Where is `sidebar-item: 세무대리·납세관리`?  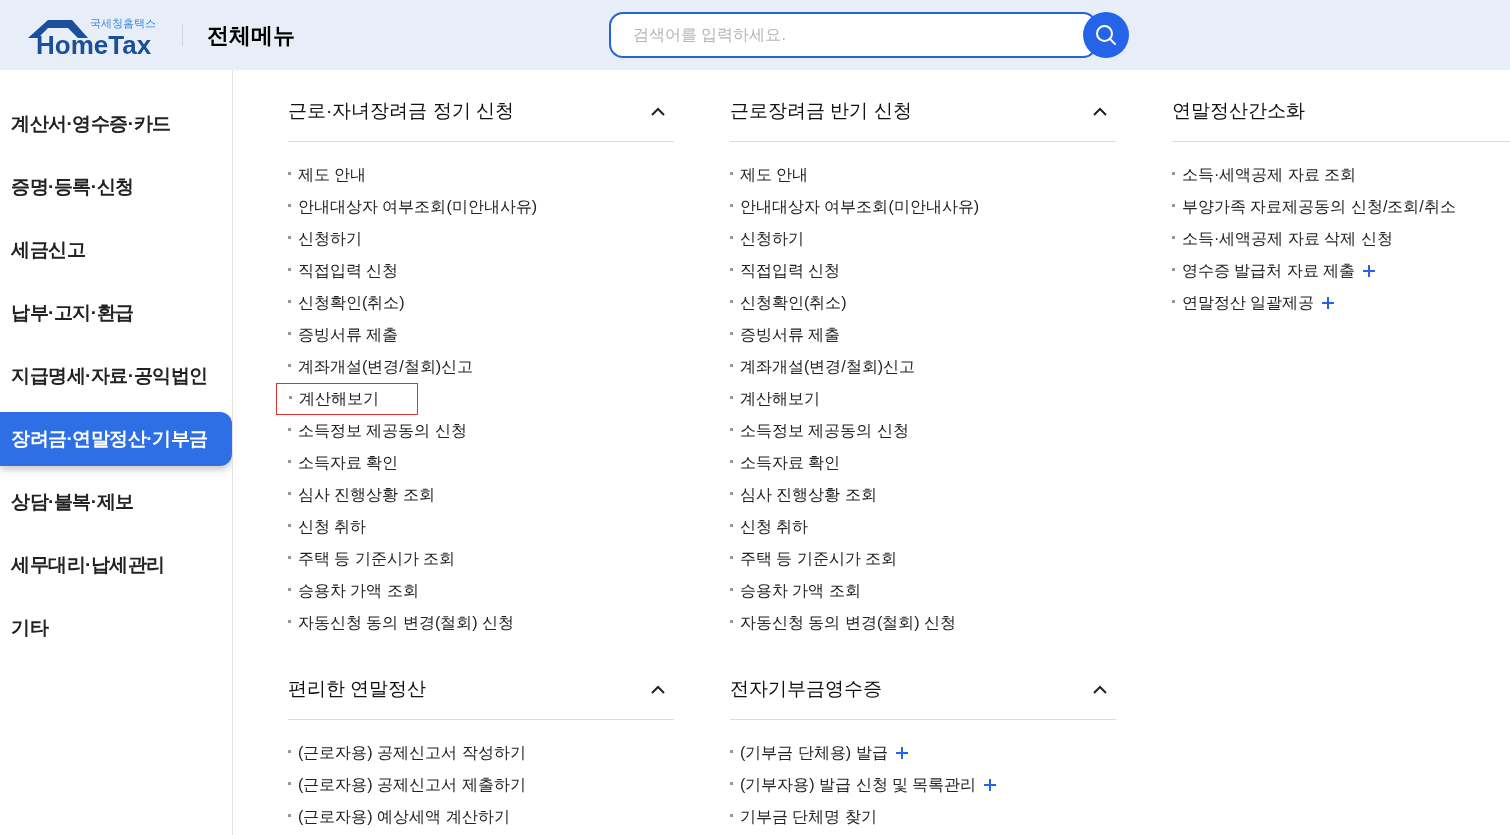 sidebar-item: 세무대리·납세관리 is located at coordinates (116, 565).